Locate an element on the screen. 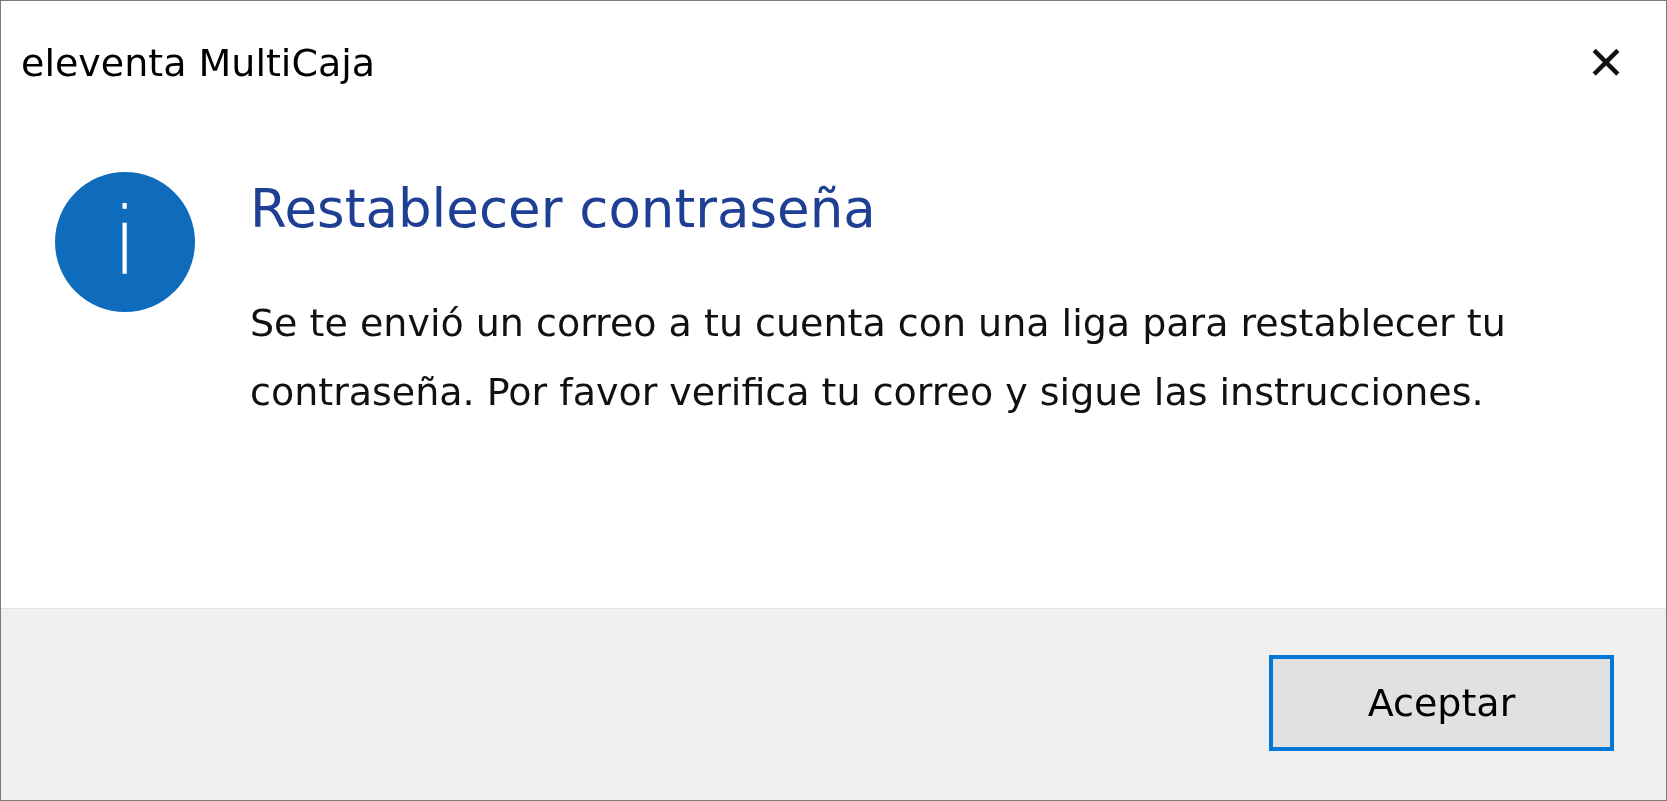  message-text: Se te envió un correo a tu cuenta con una liga para restablecer tu contraseña. Por favor verifica tu correo y sigue las instrucciones. is located at coordinates (878, 358).